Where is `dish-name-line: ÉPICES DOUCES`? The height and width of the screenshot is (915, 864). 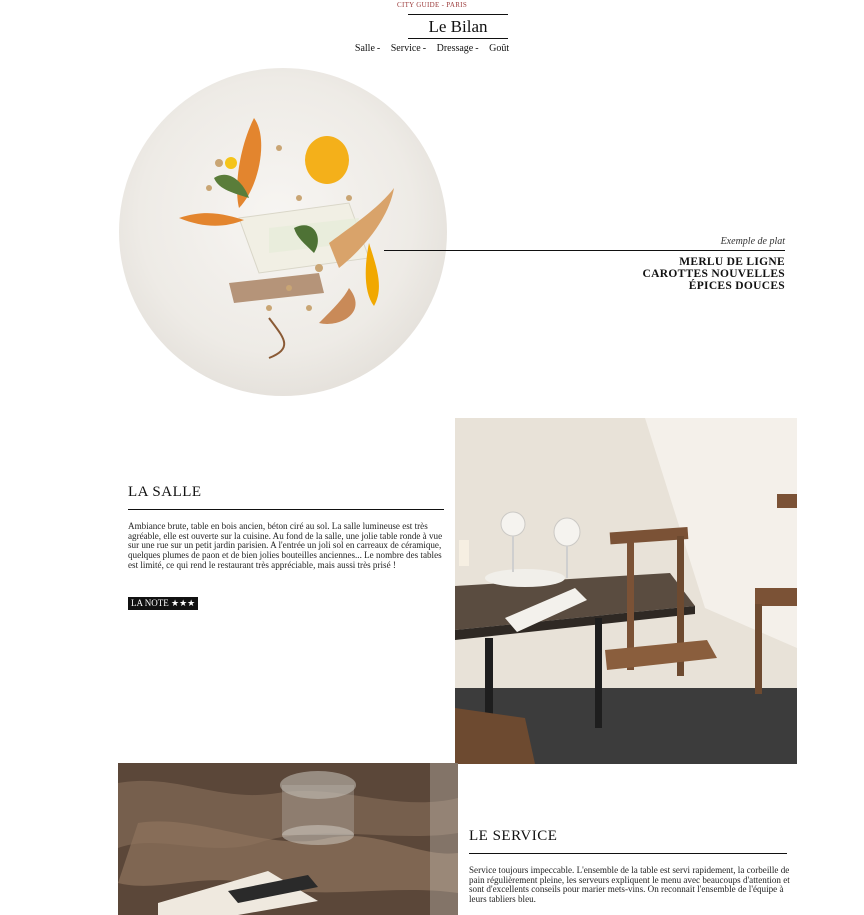
dish-name-line: ÉPICES DOUCES is located at coordinates (736, 286).